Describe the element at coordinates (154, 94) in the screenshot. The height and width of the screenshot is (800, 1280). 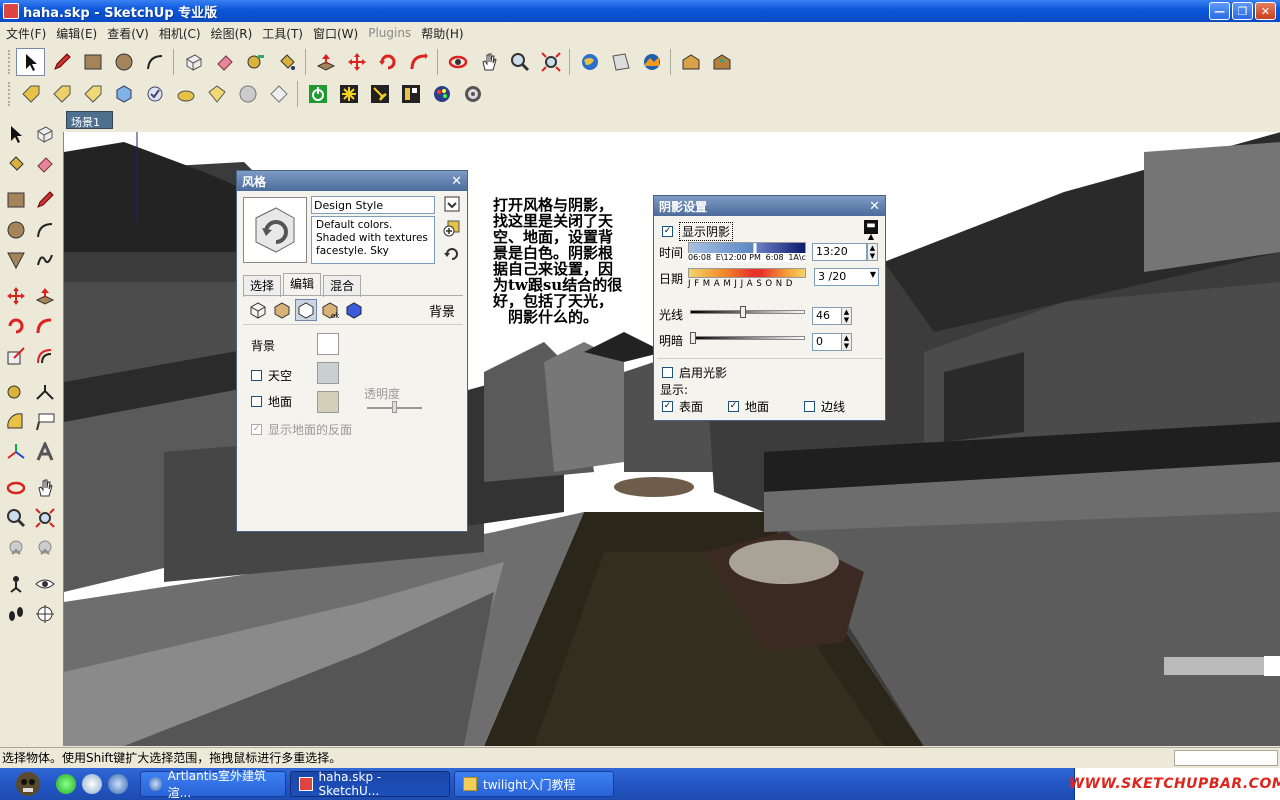
I see `sandbox-drape-button` at that location.